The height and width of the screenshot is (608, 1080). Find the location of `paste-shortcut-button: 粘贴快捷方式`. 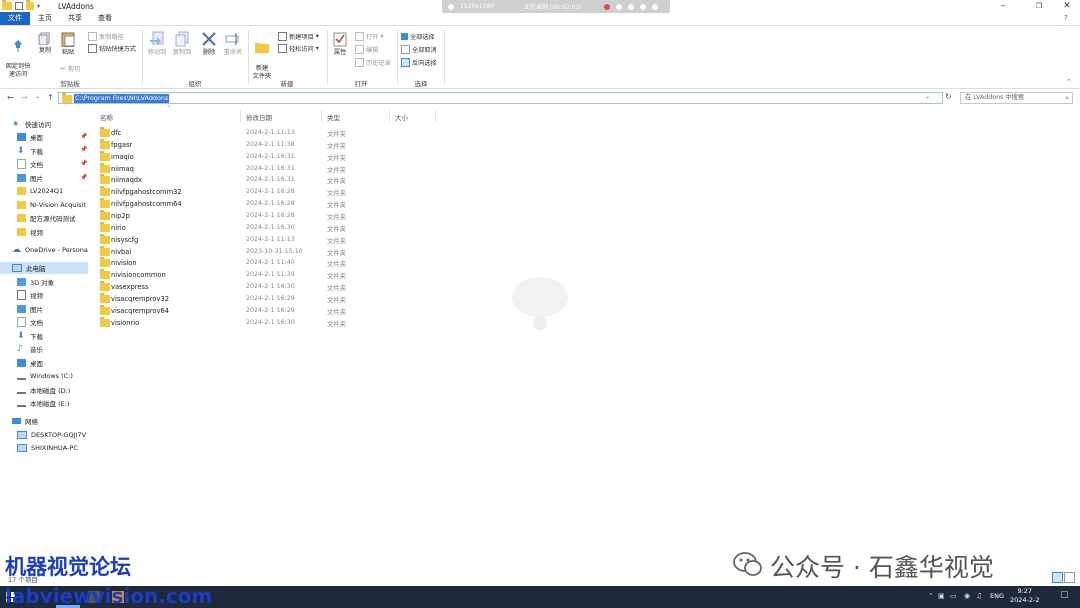

paste-shortcut-button: 粘贴快捷方式 is located at coordinates (112, 48).